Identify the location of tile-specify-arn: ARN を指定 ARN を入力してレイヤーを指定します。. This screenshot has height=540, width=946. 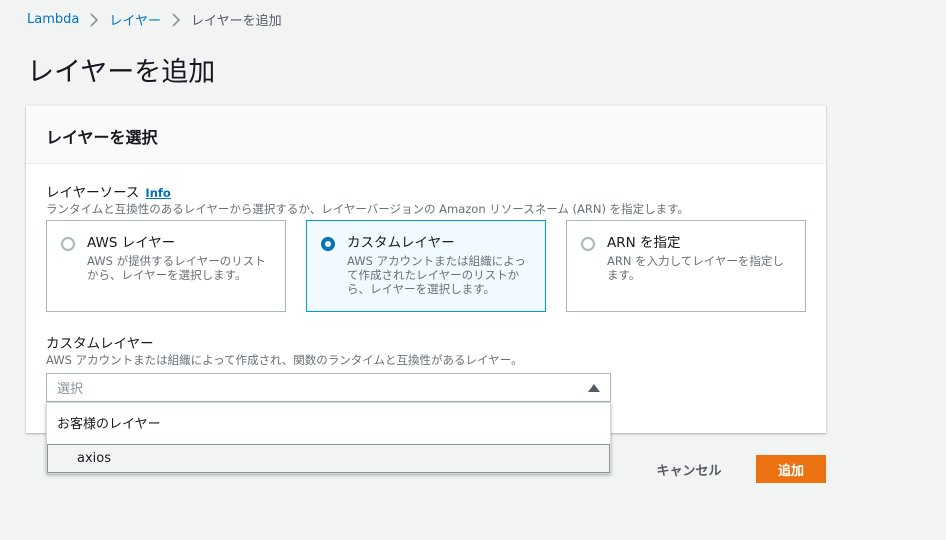
(686, 266).